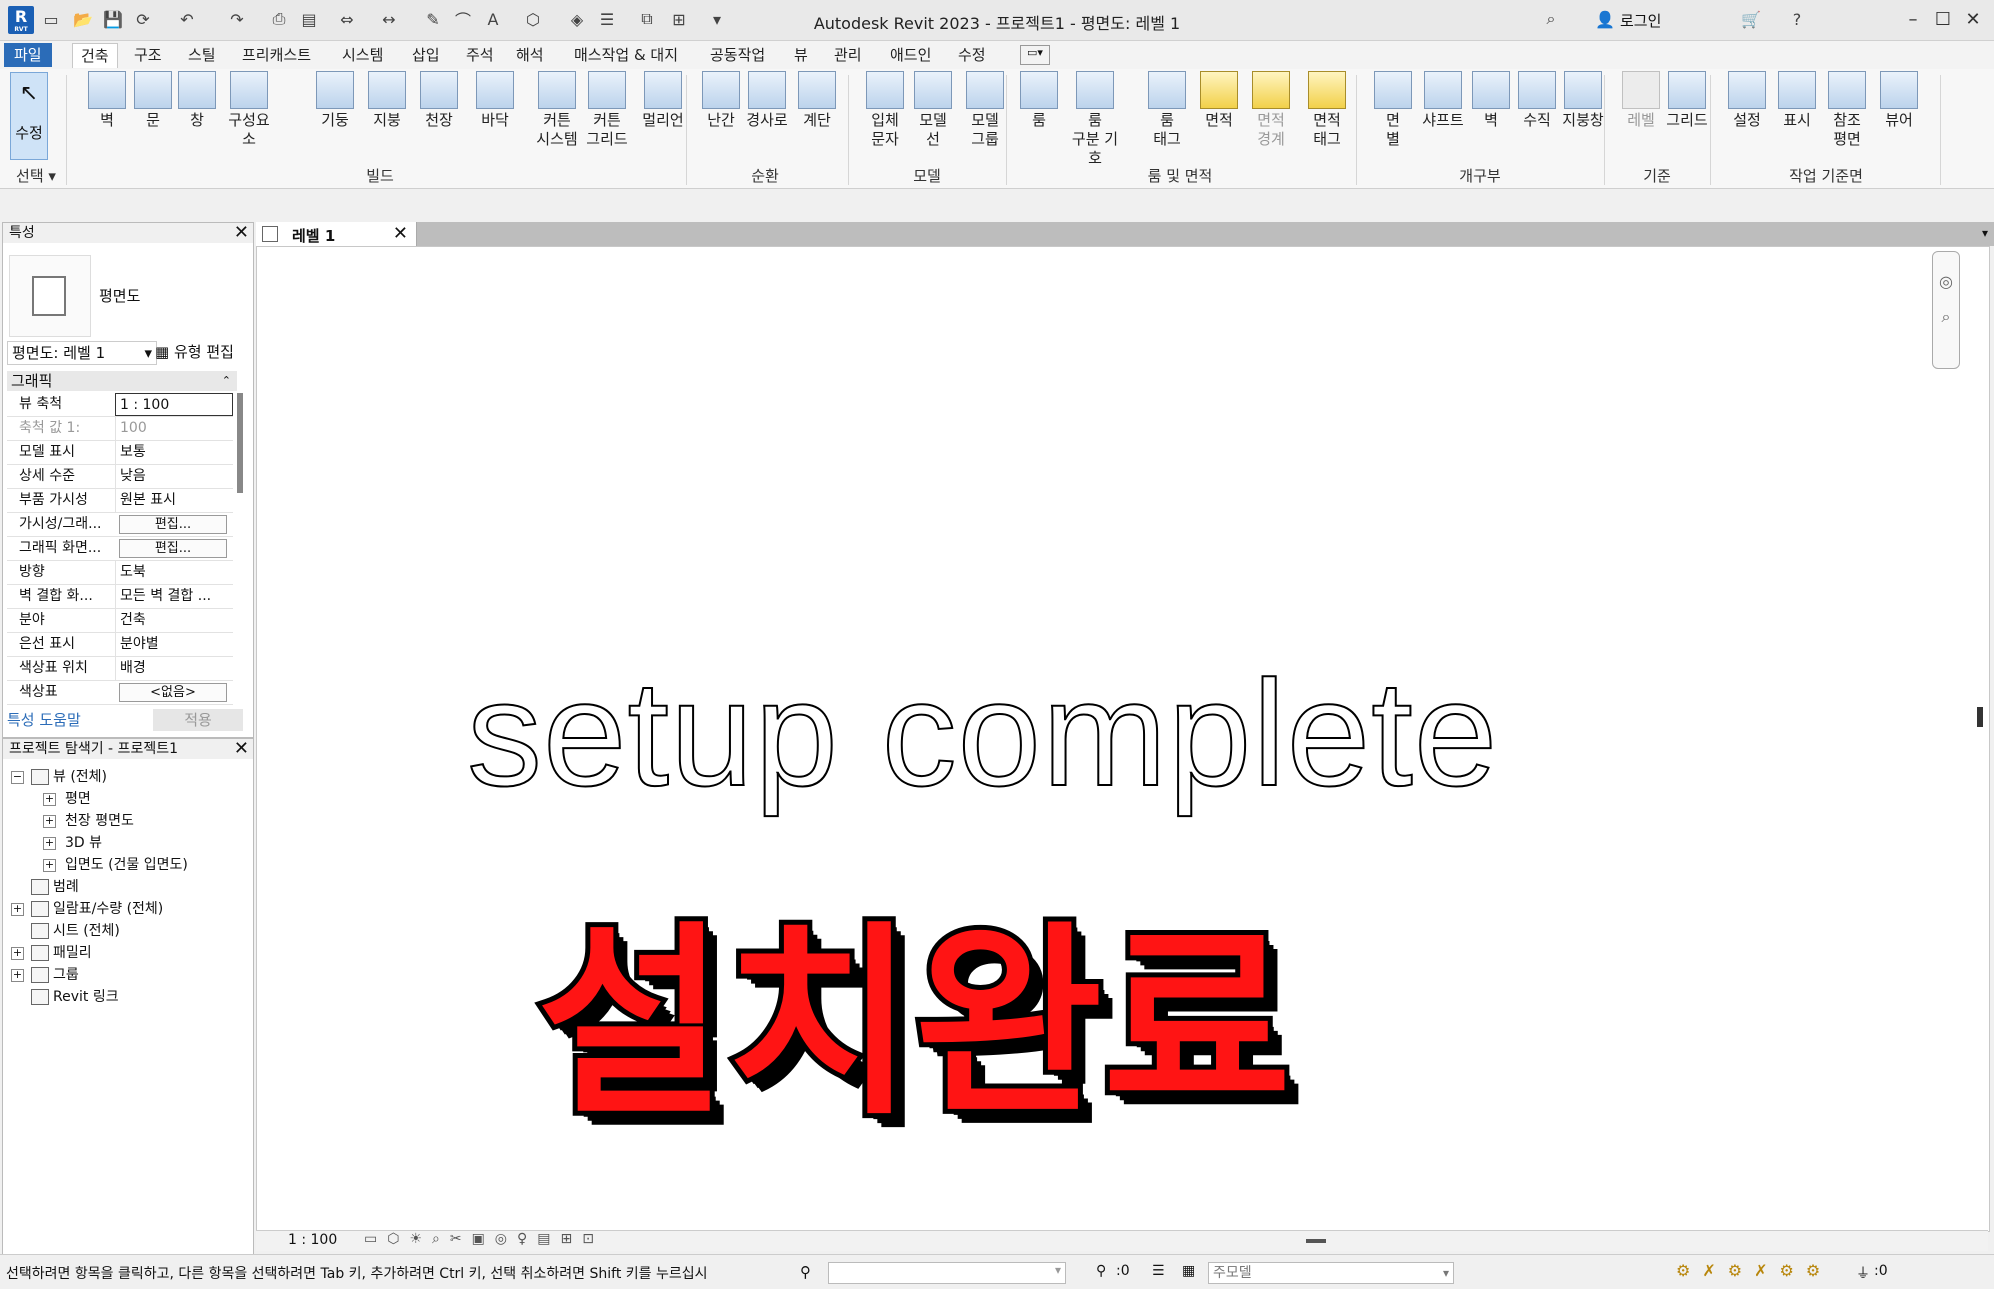  I want to click on property-edit-button: <없음>, so click(173, 692).